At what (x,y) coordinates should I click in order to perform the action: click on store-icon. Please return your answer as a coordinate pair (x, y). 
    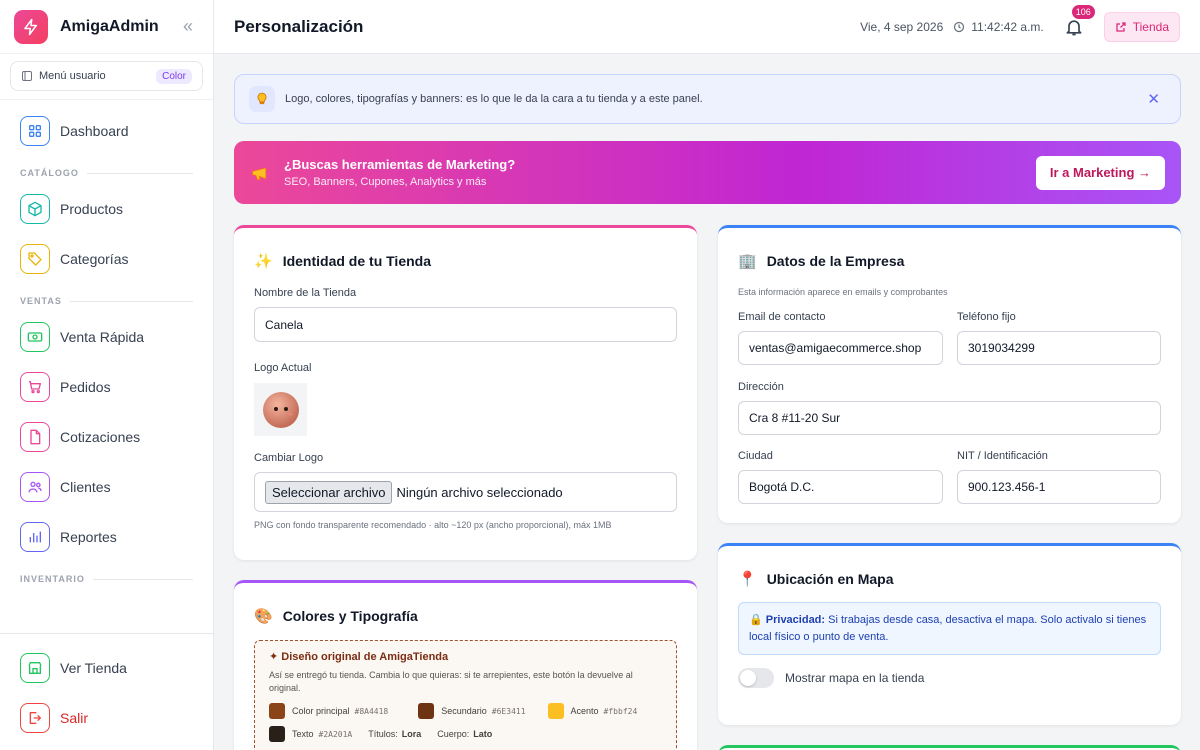
    Looking at the image, I should click on (35, 668).